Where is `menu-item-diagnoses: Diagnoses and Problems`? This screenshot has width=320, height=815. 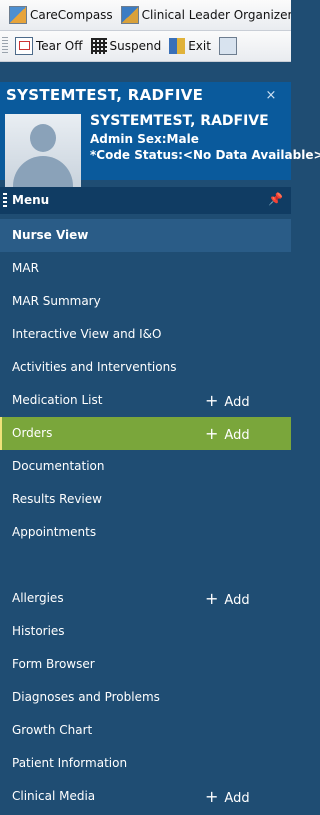 menu-item-diagnoses: Diagnoses and Problems is located at coordinates (145, 697).